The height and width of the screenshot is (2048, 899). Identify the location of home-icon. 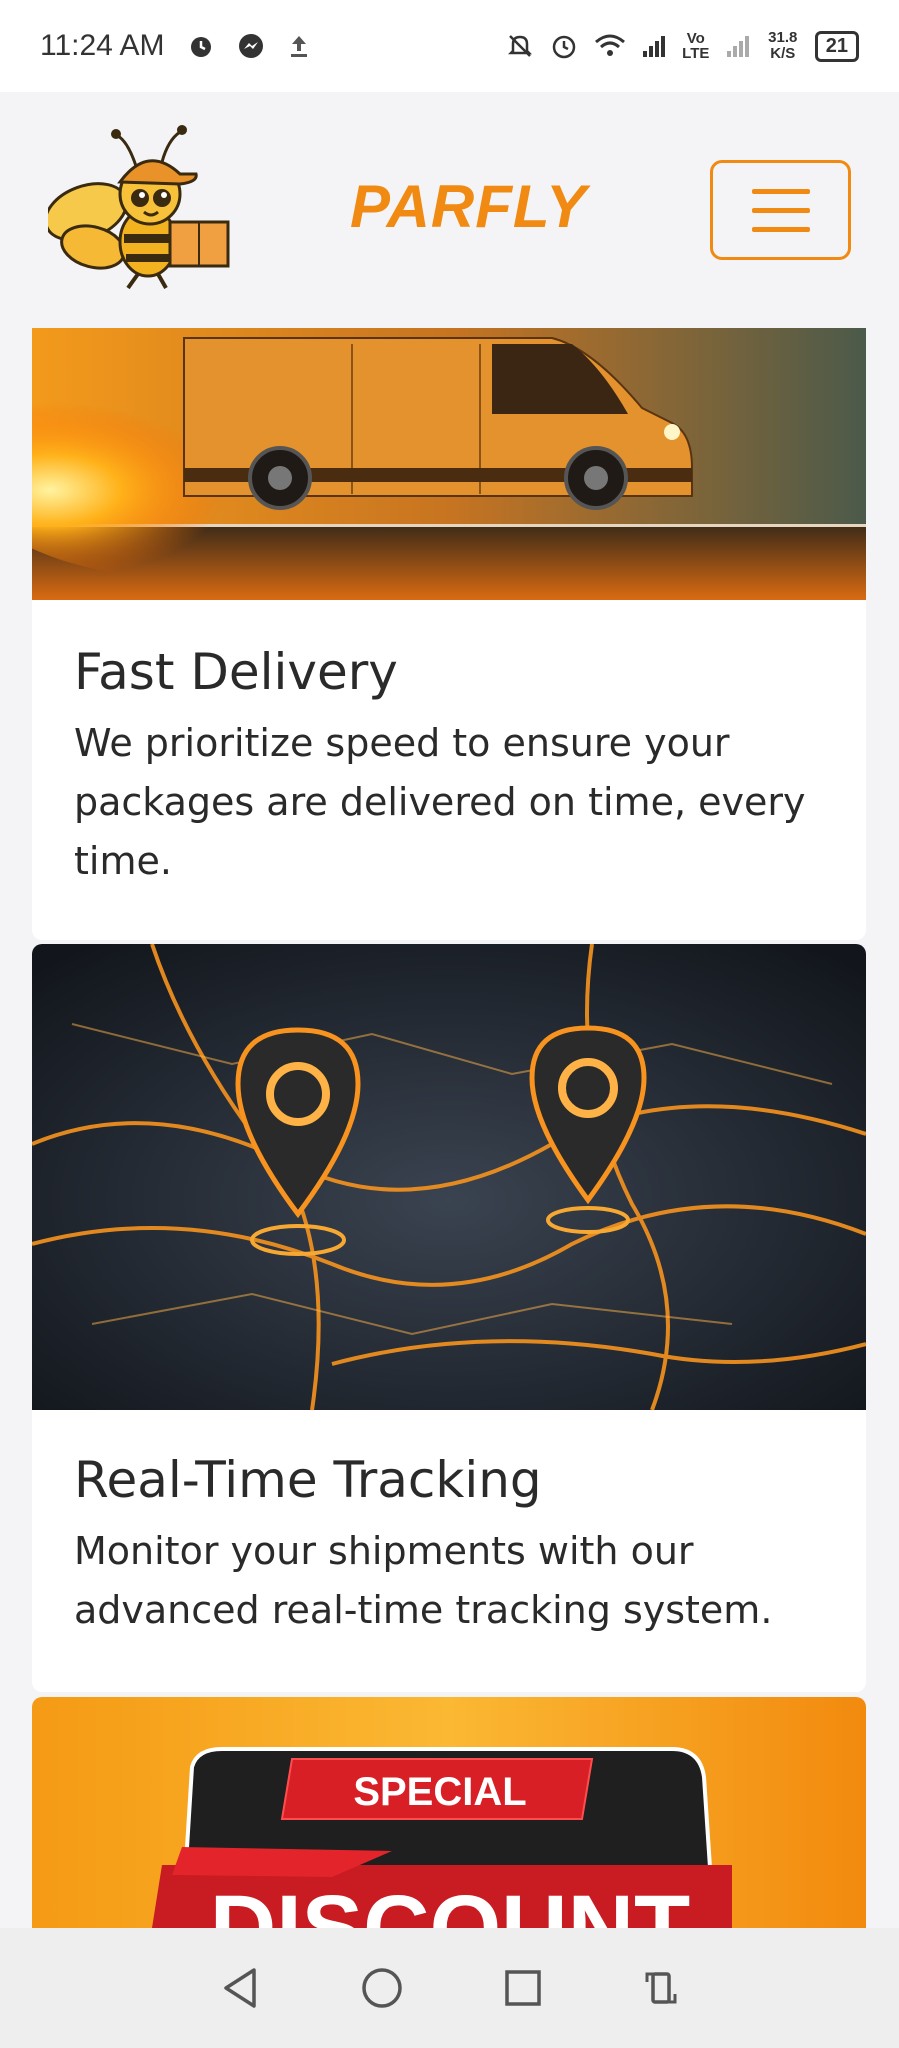
(382, 1988).